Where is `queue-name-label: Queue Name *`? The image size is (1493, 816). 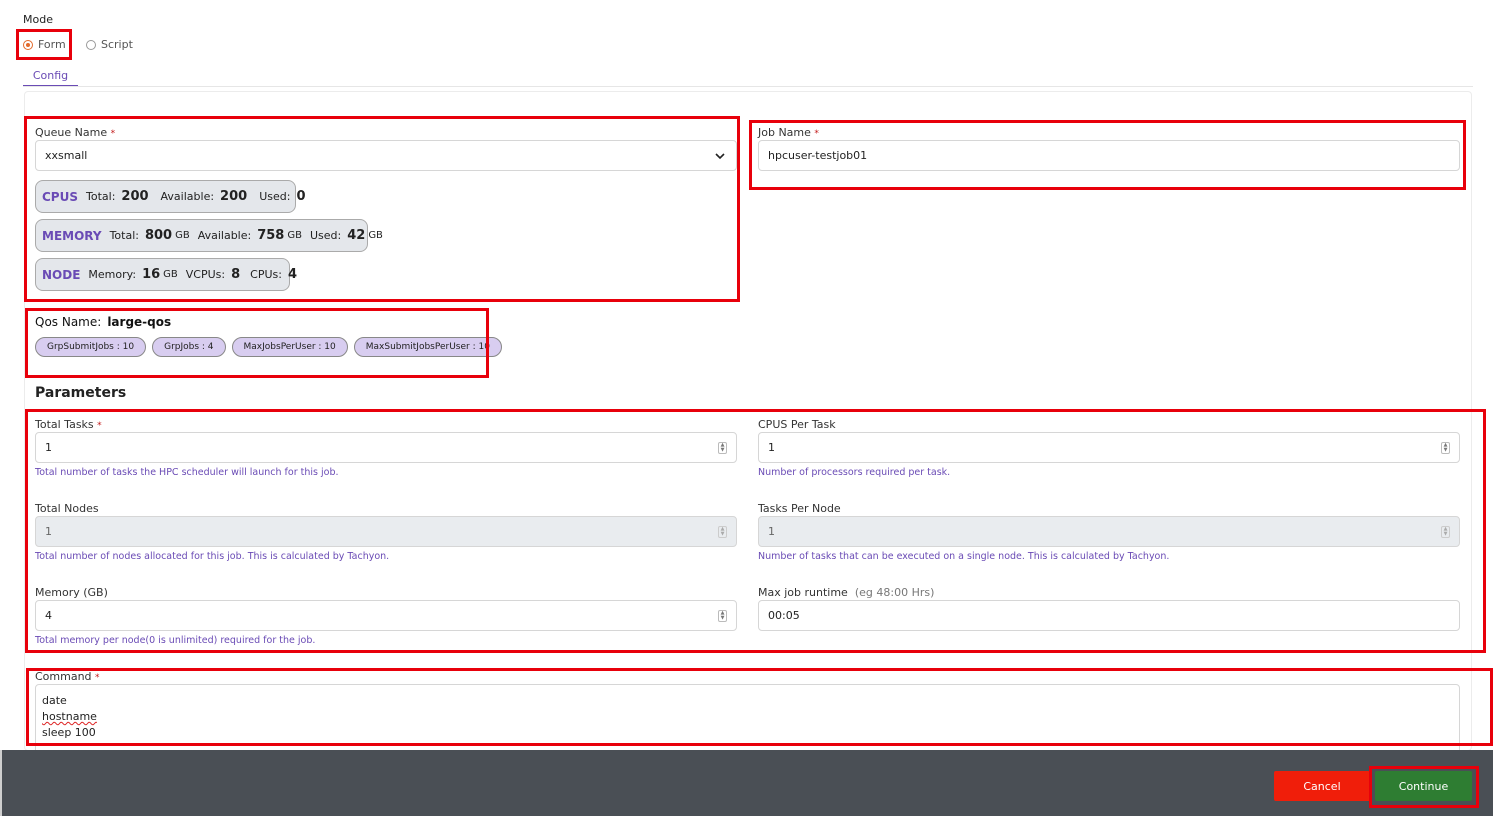 queue-name-label: Queue Name * is located at coordinates (75, 132).